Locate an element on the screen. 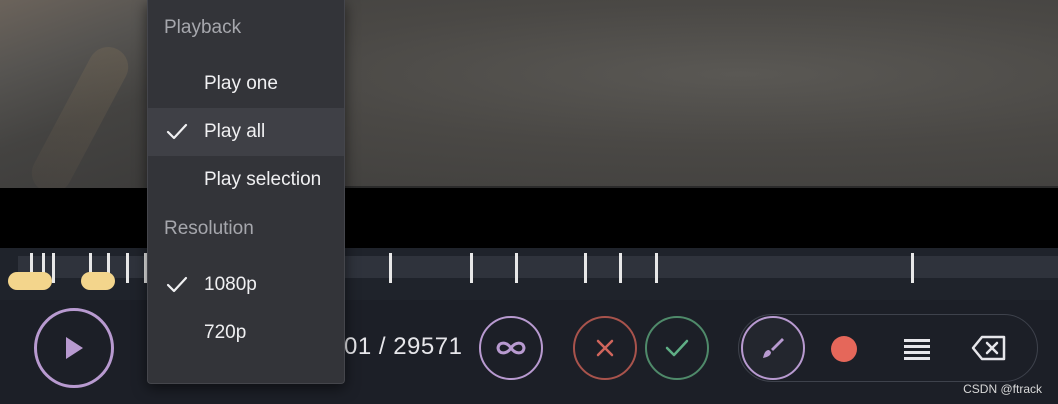 The height and width of the screenshot is (404, 1058). list-button is located at coordinates (917, 349).